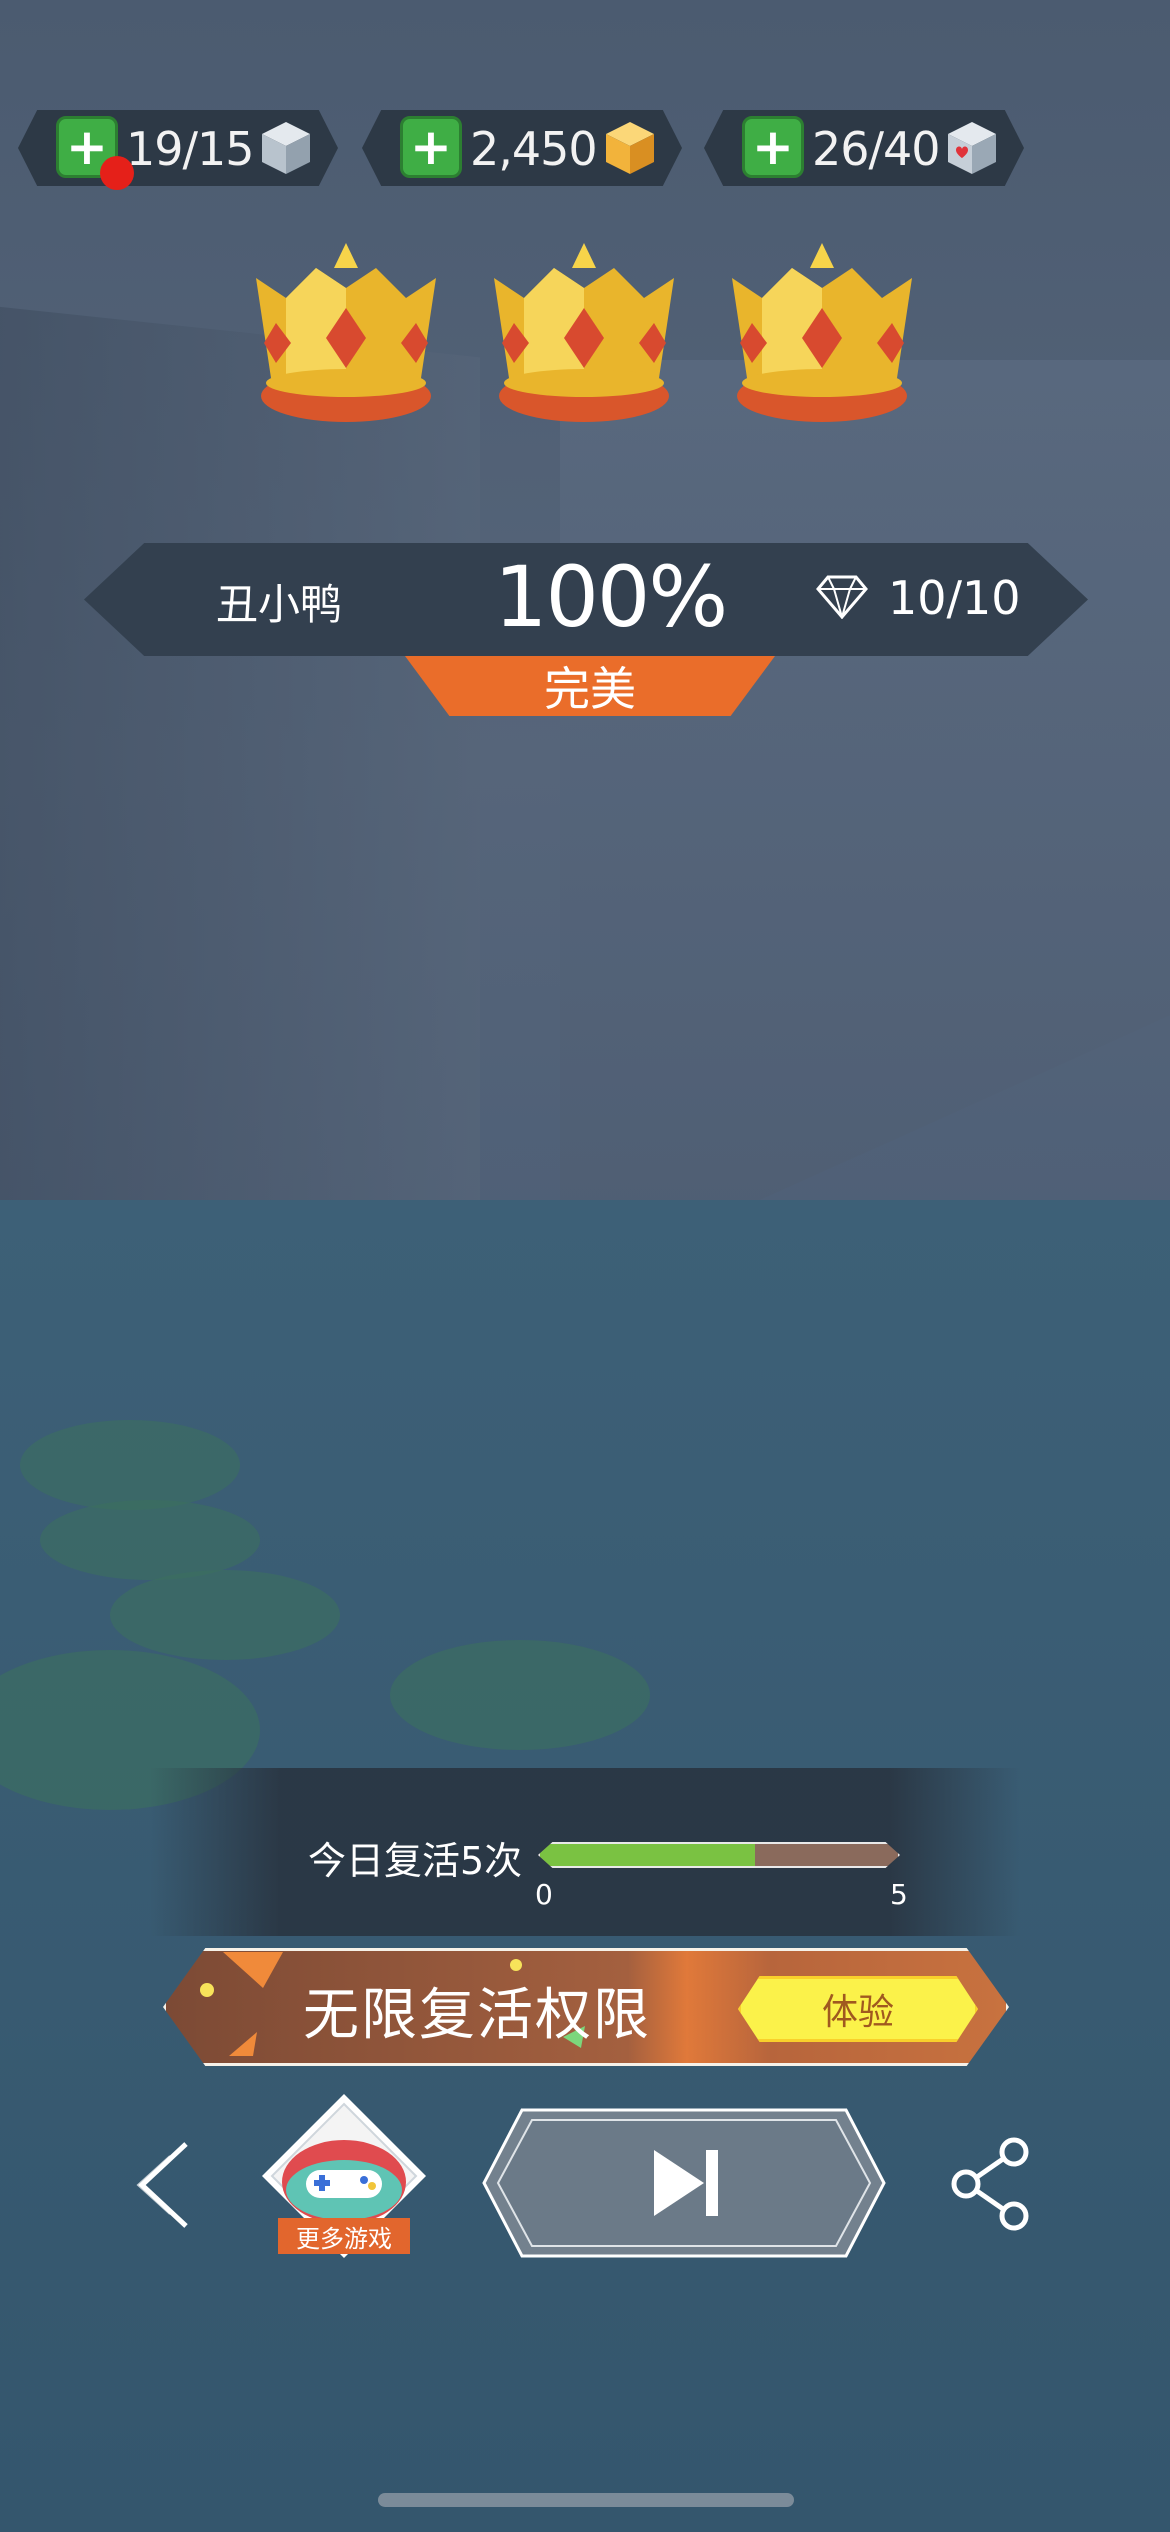 The height and width of the screenshot is (2532, 1170). What do you see at coordinates (858, 2009) in the screenshot?
I see `try-button: 体验` at bounding box center [858, 2009].